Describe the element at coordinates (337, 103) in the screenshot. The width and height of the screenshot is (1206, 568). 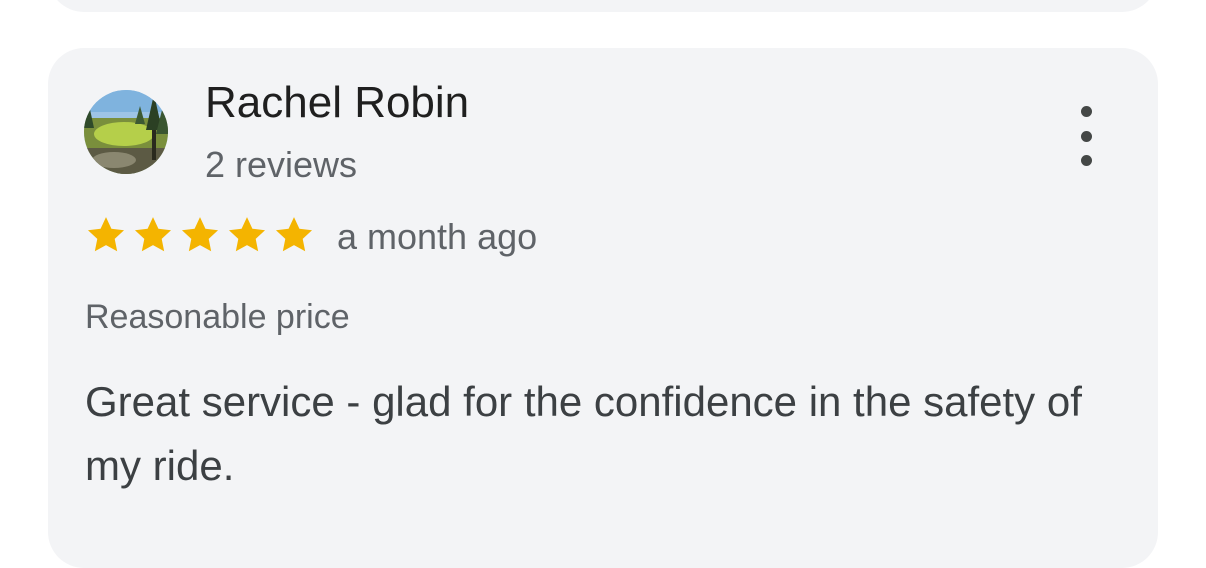
I see `author-name: Rachel Robin` at that location.